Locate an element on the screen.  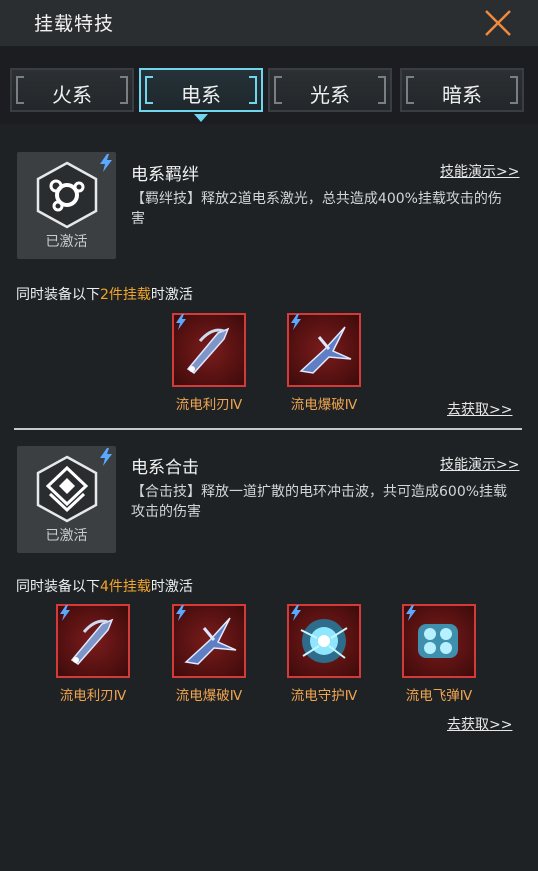
close-button is located at coordinates (498, 23).